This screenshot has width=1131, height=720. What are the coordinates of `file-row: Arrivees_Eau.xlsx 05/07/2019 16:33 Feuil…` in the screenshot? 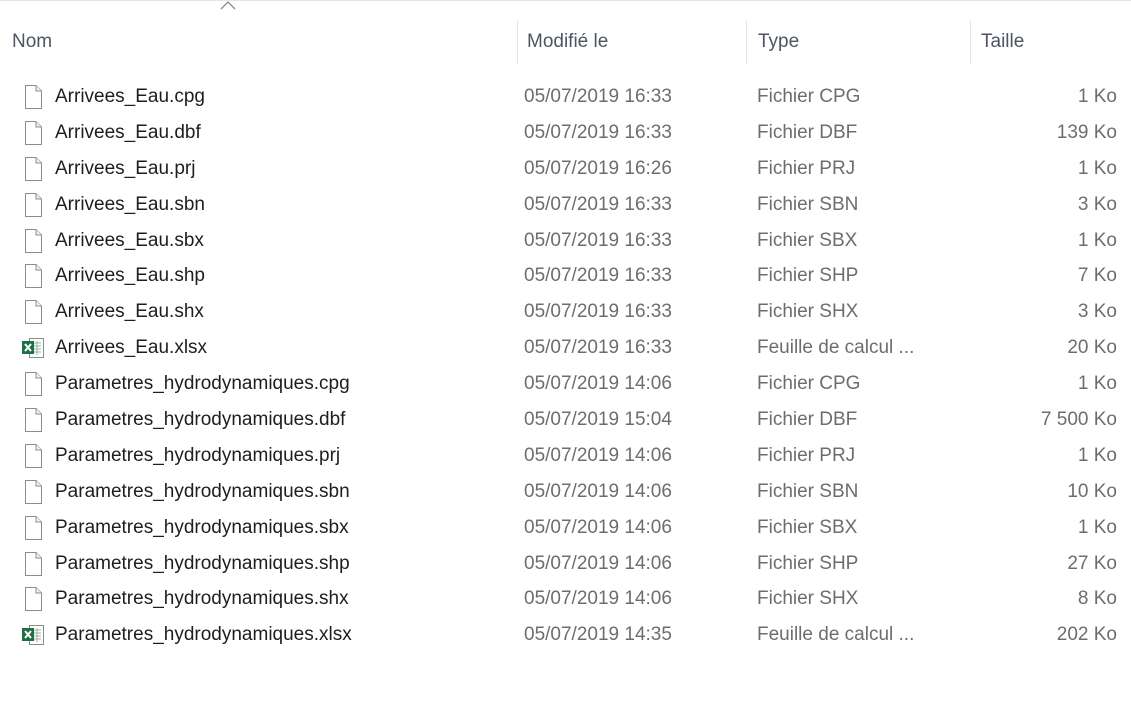 It's located at (565, 348).